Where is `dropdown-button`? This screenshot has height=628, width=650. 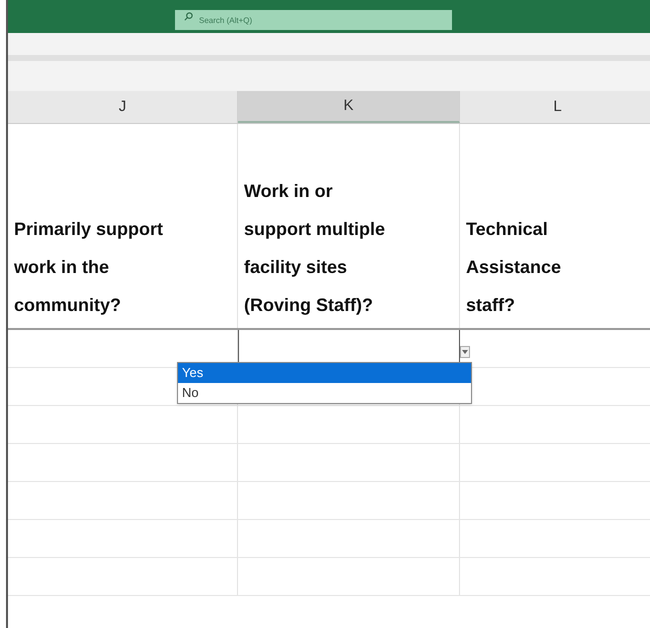
dropdown-button is located at coordinates (465, 352).